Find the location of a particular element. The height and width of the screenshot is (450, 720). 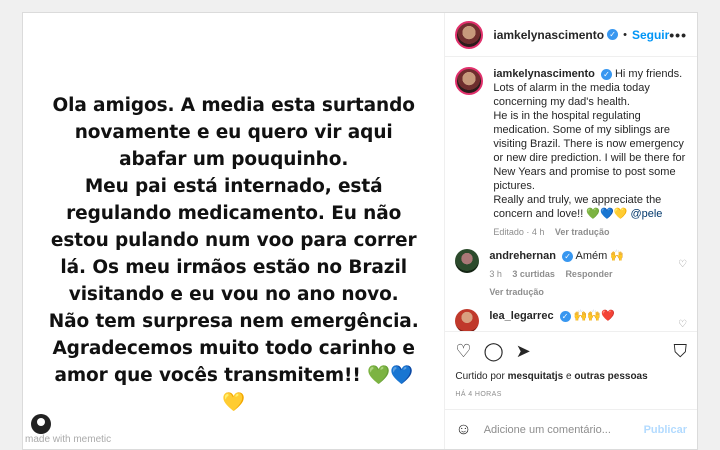

post-line: regulando medicamento. Eu não is located at coordinates (234, 213).